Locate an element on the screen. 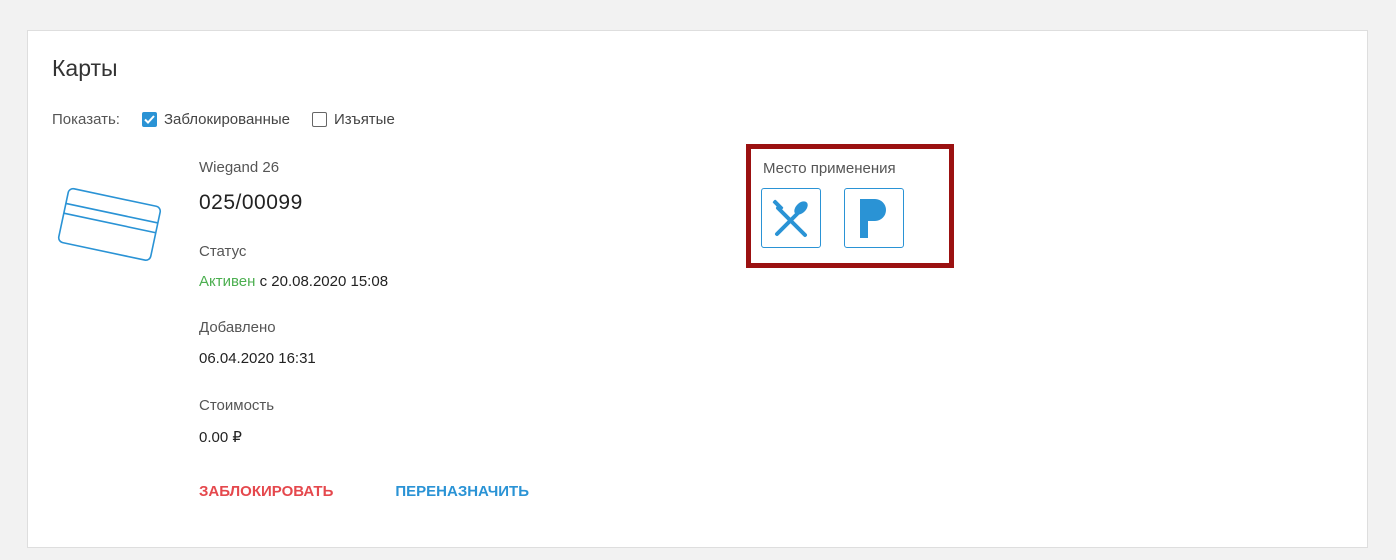  card-actions: ЗАБЛОКИРОВАТЬ ПЕРЕНАЗНАЧИТЬ is located at coordinates (364, 491).